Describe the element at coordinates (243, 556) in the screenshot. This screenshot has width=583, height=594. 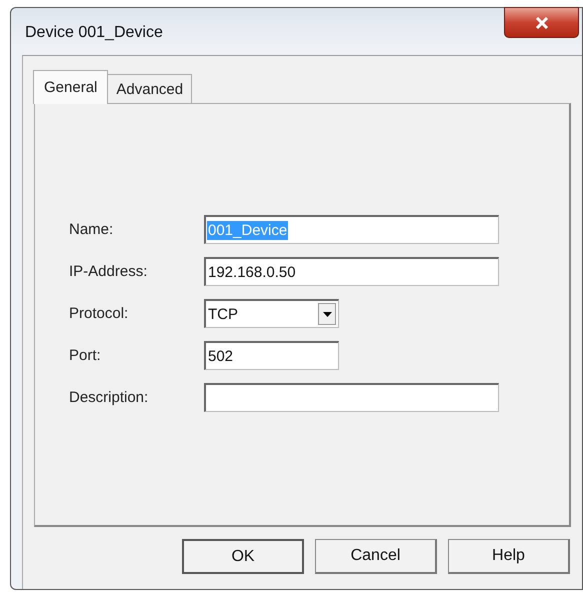
I see `dialog-button: OK` at that location.